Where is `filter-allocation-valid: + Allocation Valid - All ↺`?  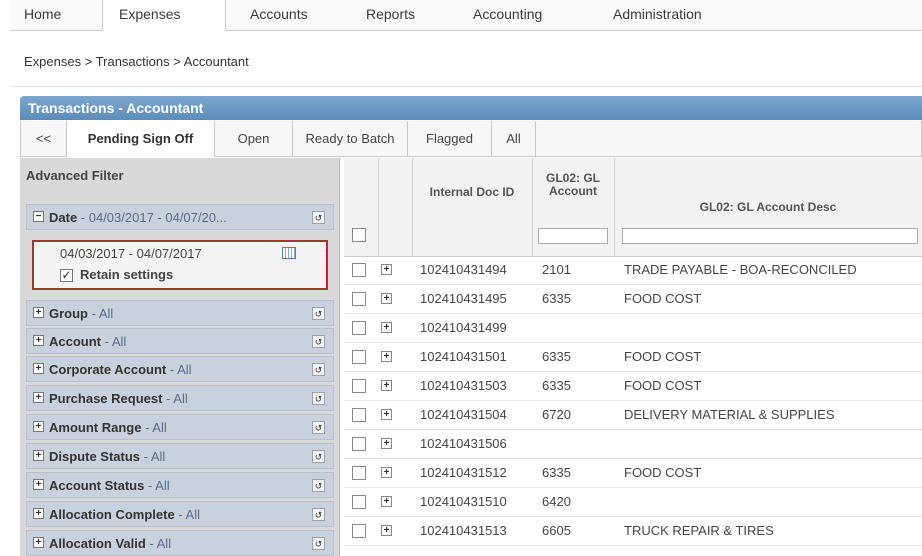 filter-allocation-valid: + Allocation Valid - All ↺ is located at coordinates (180, 543).